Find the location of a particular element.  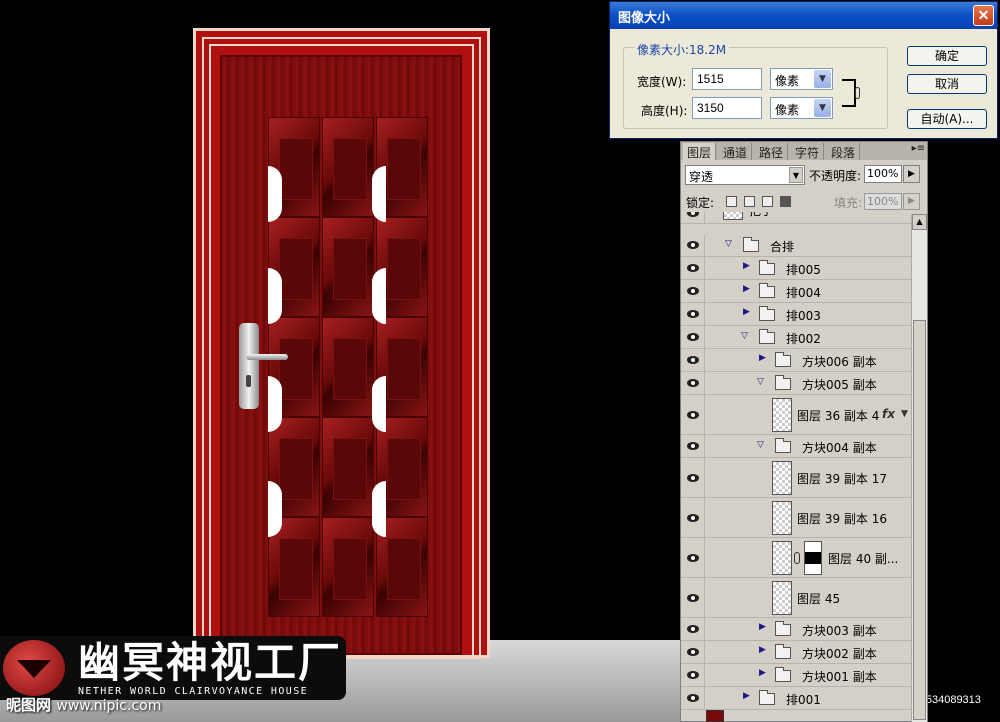

layer-group-row: ▶ 排003 is located at coordinates (796, 314).